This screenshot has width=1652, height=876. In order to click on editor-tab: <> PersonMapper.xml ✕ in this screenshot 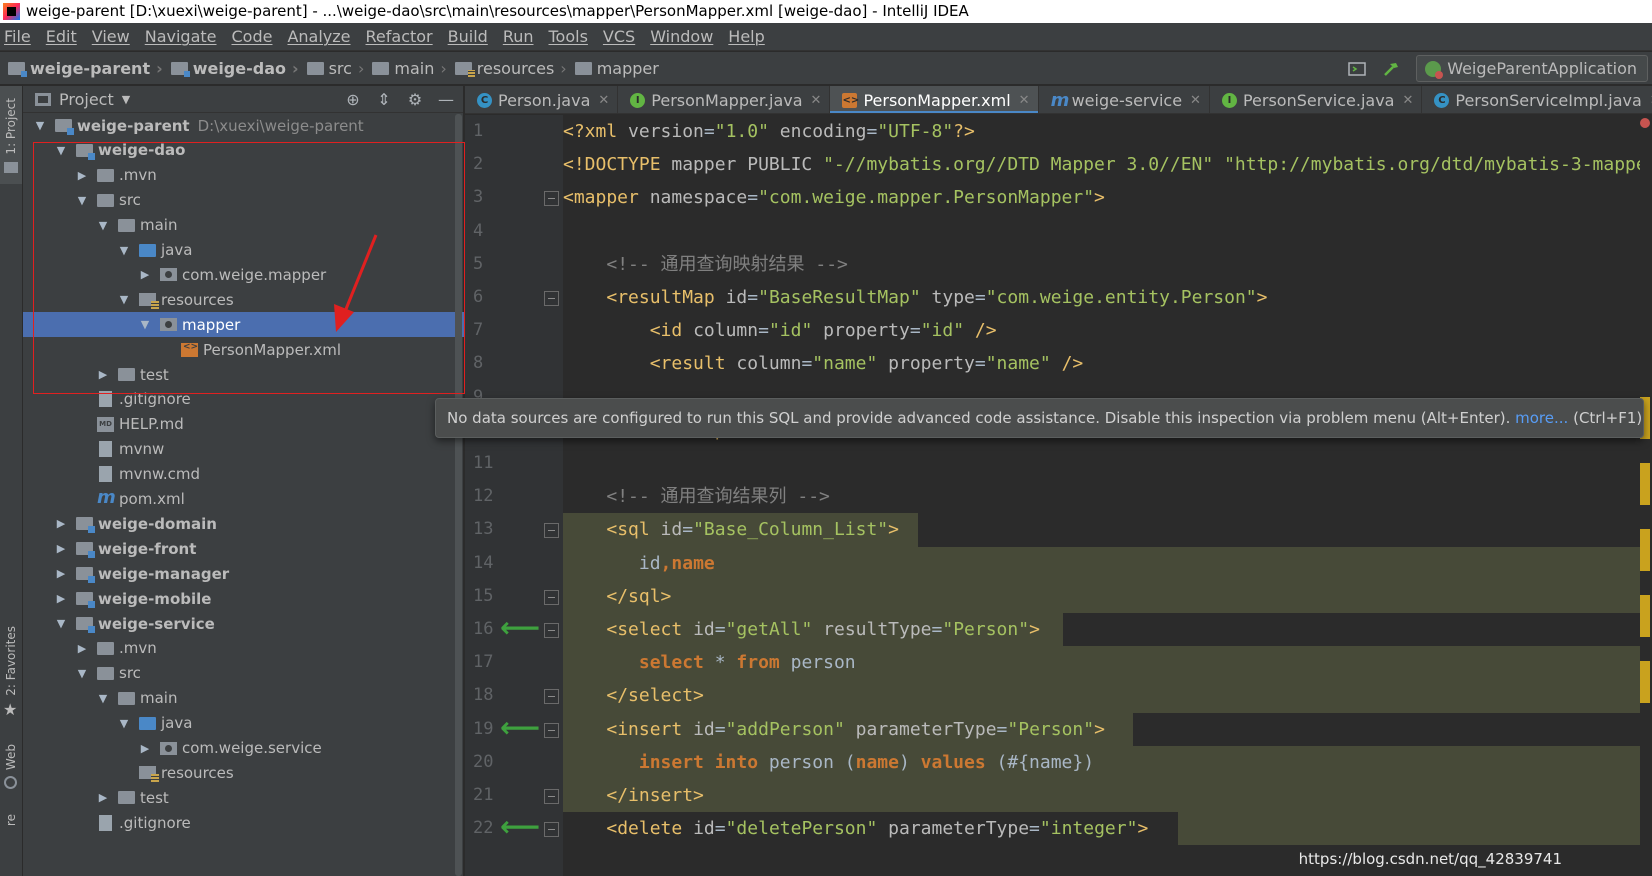, I will do `click(934, 99)`.